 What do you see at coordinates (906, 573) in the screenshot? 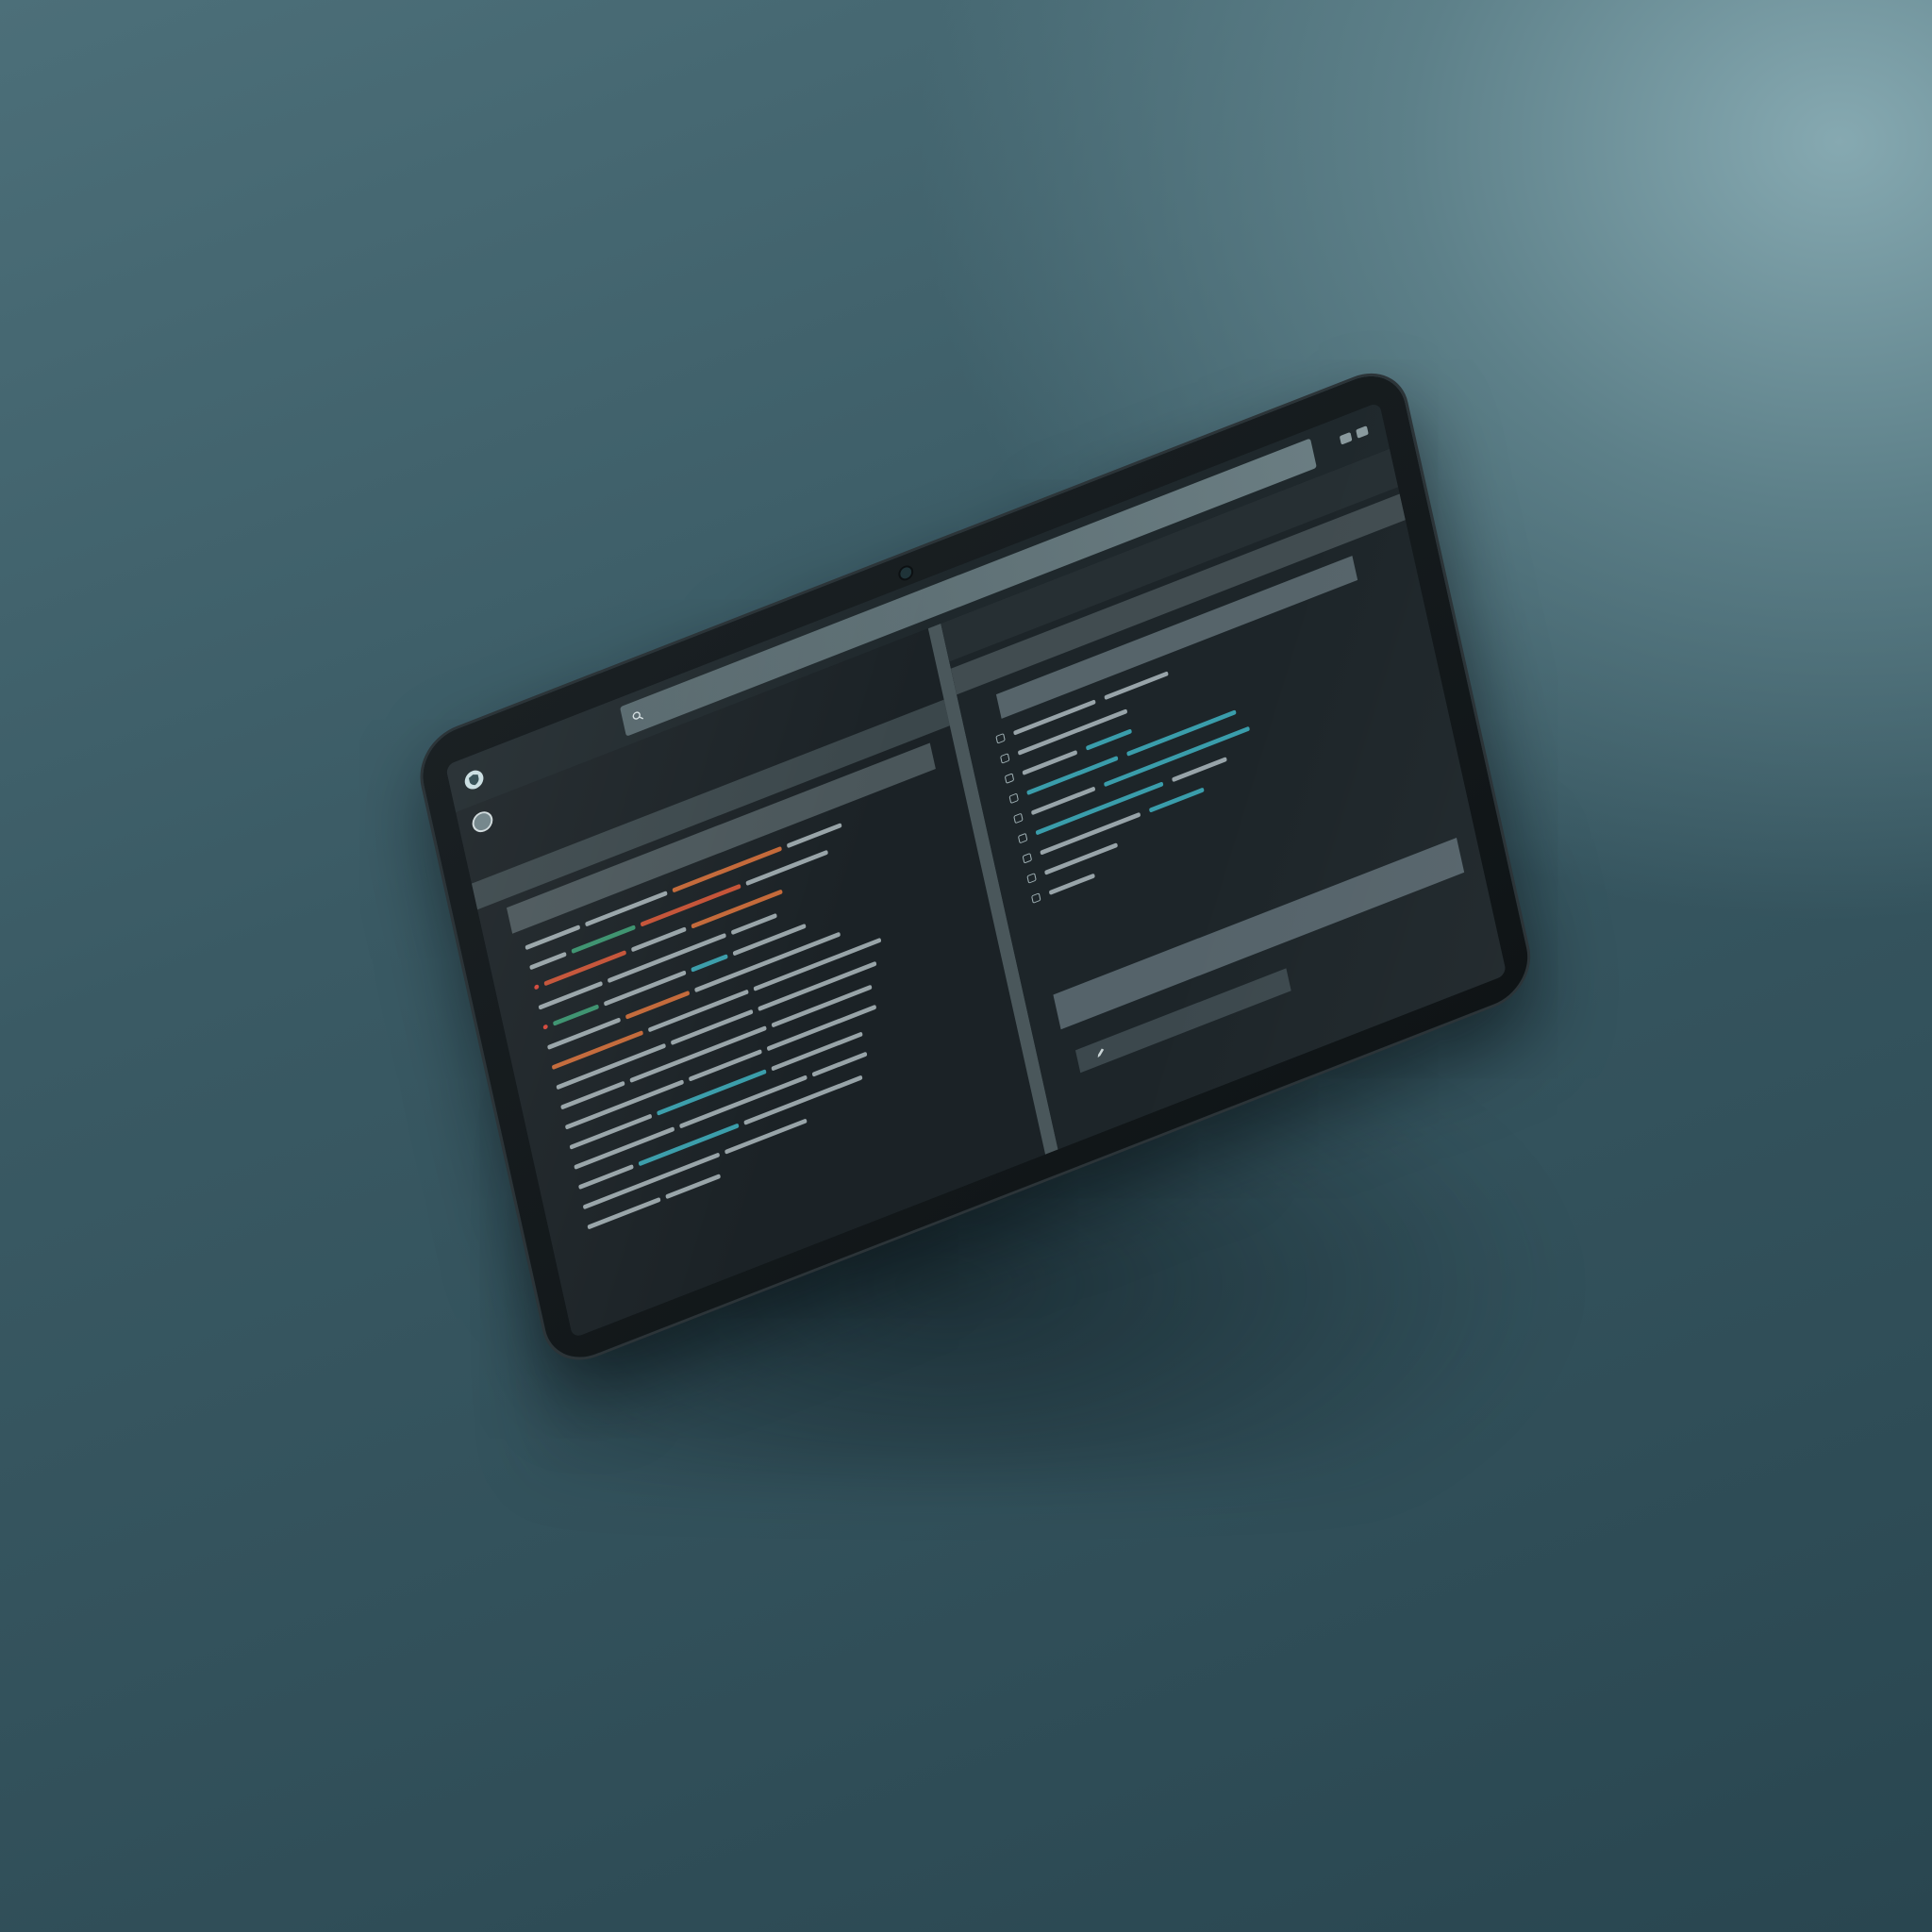
I see `camera-dot` at bounding box center [906, 573].